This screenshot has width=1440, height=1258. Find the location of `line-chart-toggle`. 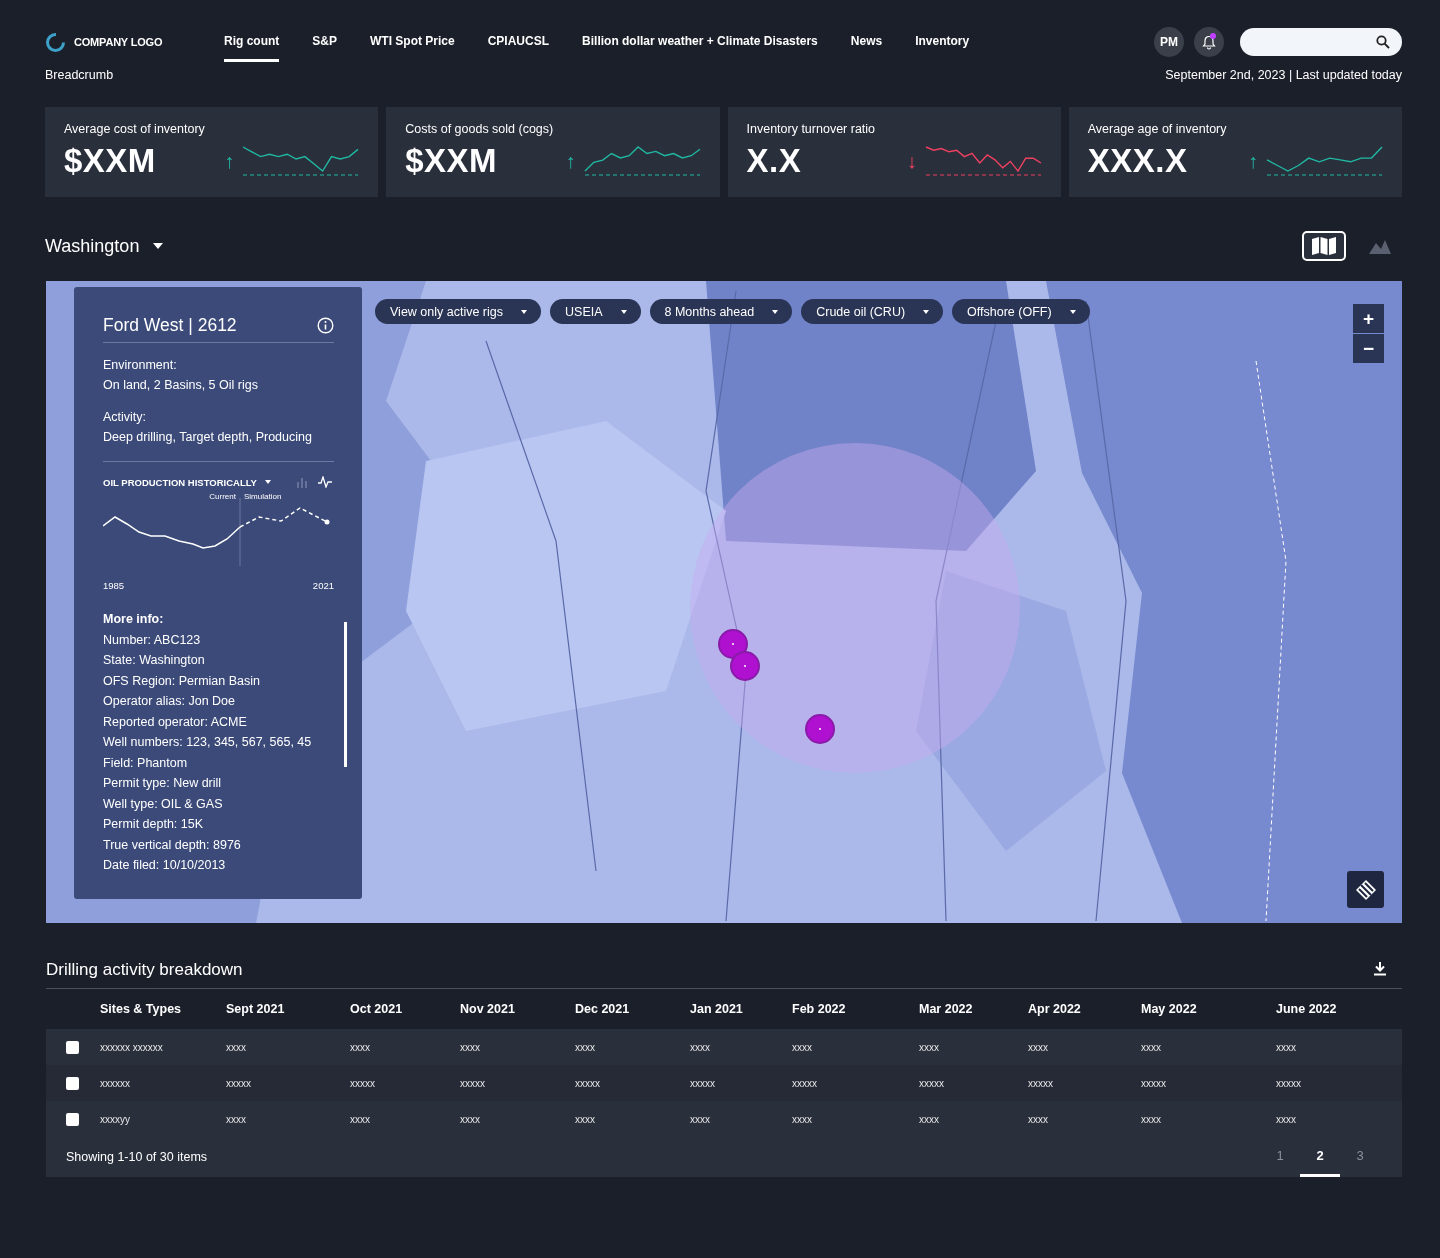

line-chart-toggle is located at coordinates (325, 482).